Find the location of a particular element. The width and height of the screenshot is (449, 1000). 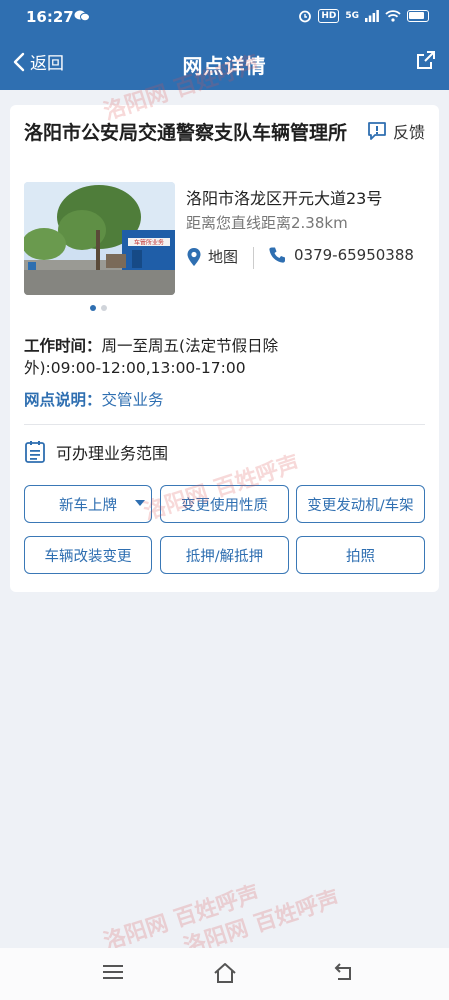

status-icons: HD 5G is located at coordinates (363, 16).